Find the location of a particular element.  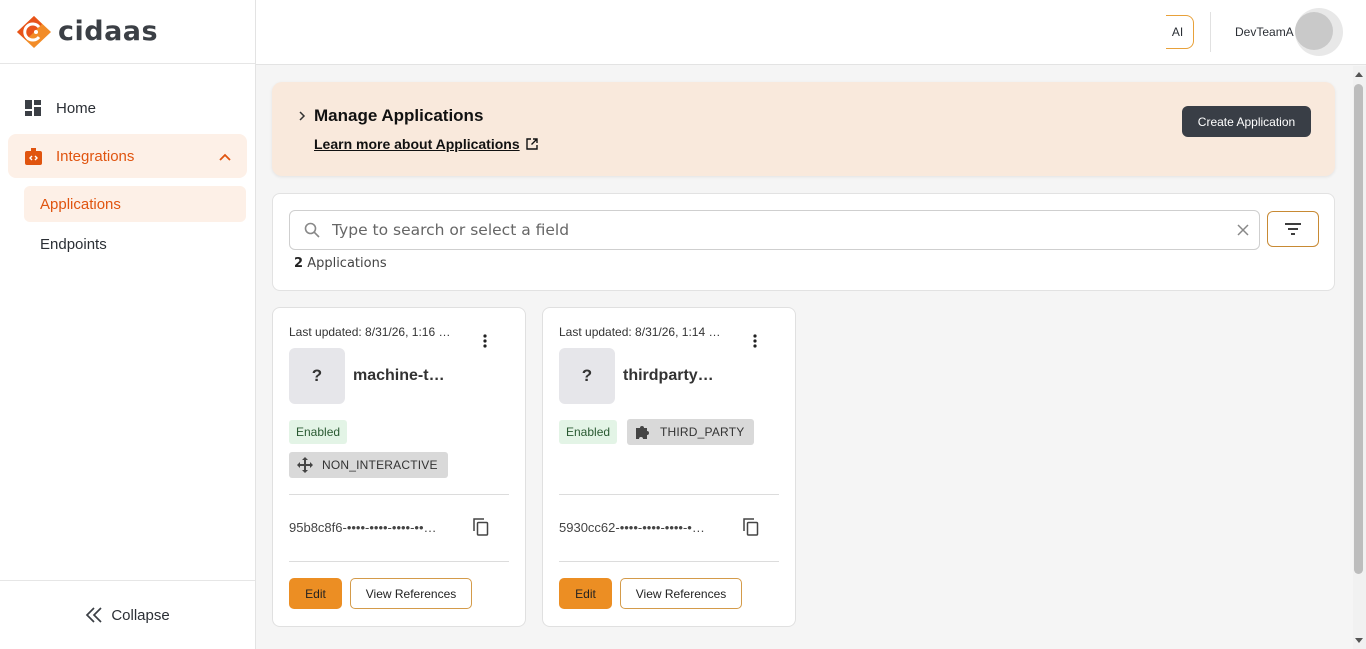

sidebar-subitem-applications: Applications is located at coordinates (135, 204).